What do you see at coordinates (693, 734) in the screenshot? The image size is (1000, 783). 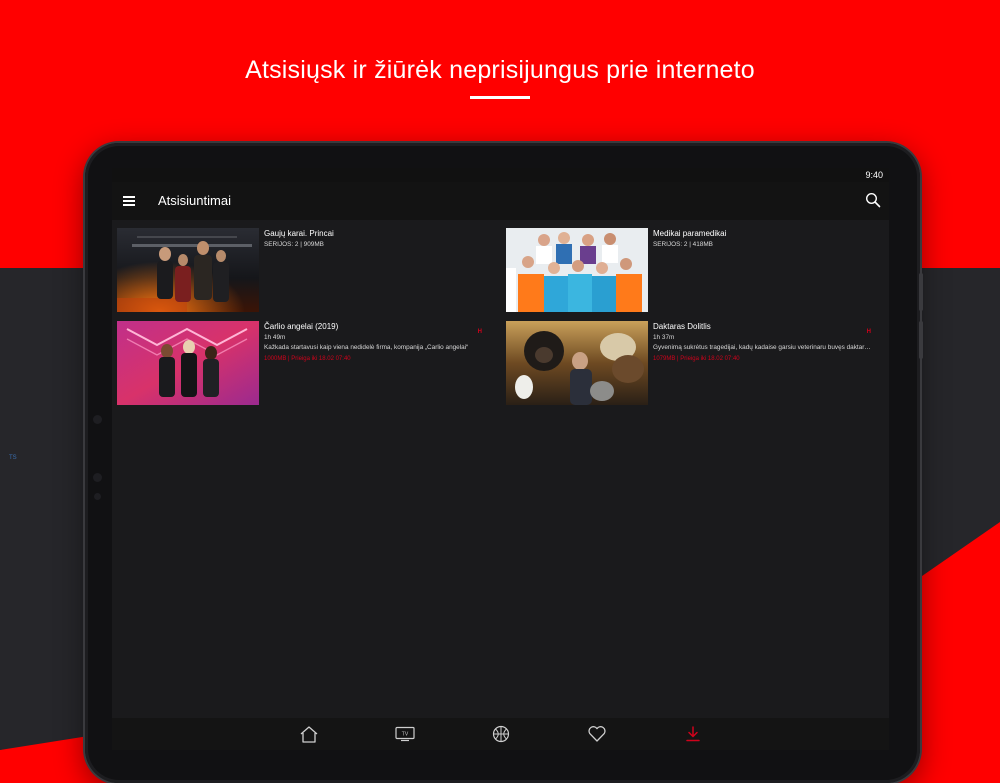 I see `download-icon` at bounding box center [693, 734].